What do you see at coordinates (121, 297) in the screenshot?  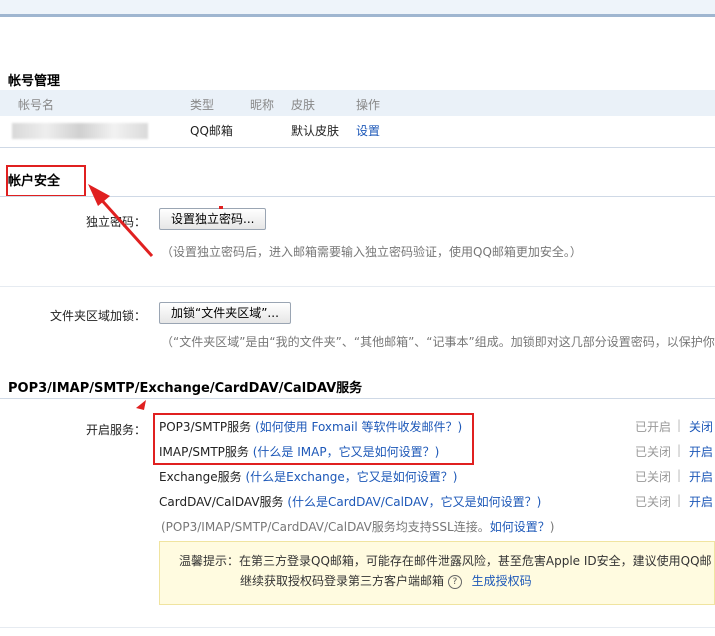 I see `annotation-arrow` at bounding box center [121, 297].